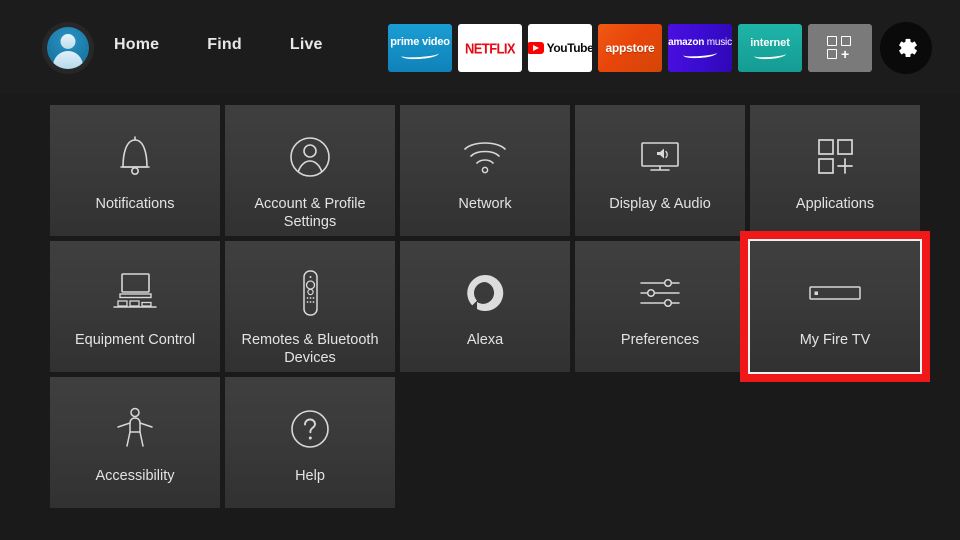 The height and width of the screenshot is (540, 960). Describe the element at coordinates (770, 43) in the screenshot. I see `internet-label: internet` at that location.